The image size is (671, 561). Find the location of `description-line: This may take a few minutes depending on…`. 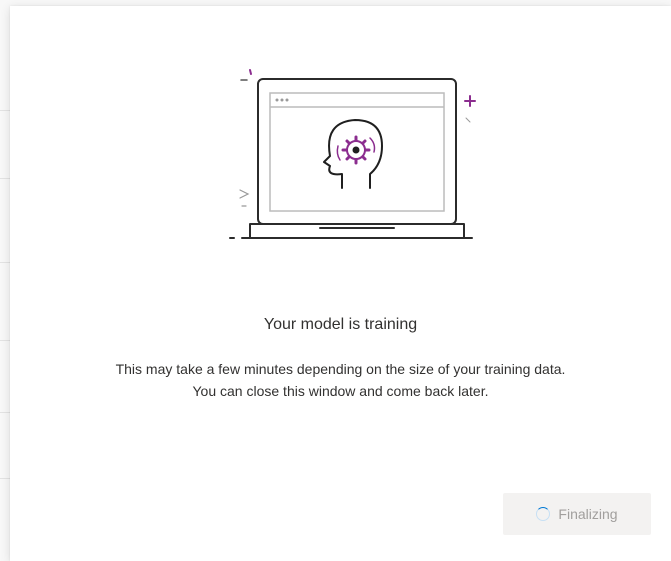

description-line: This may take a few minutes depending on… is located at coordinates (340, 369).